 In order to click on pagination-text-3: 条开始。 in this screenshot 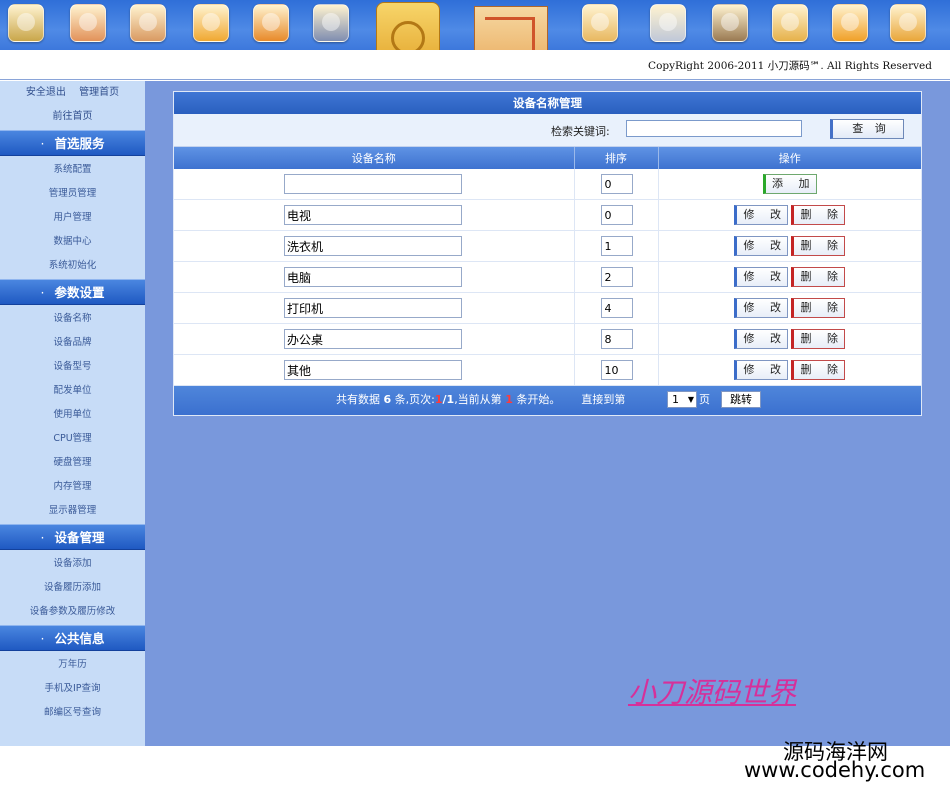, I will do `click(536, 399)`.